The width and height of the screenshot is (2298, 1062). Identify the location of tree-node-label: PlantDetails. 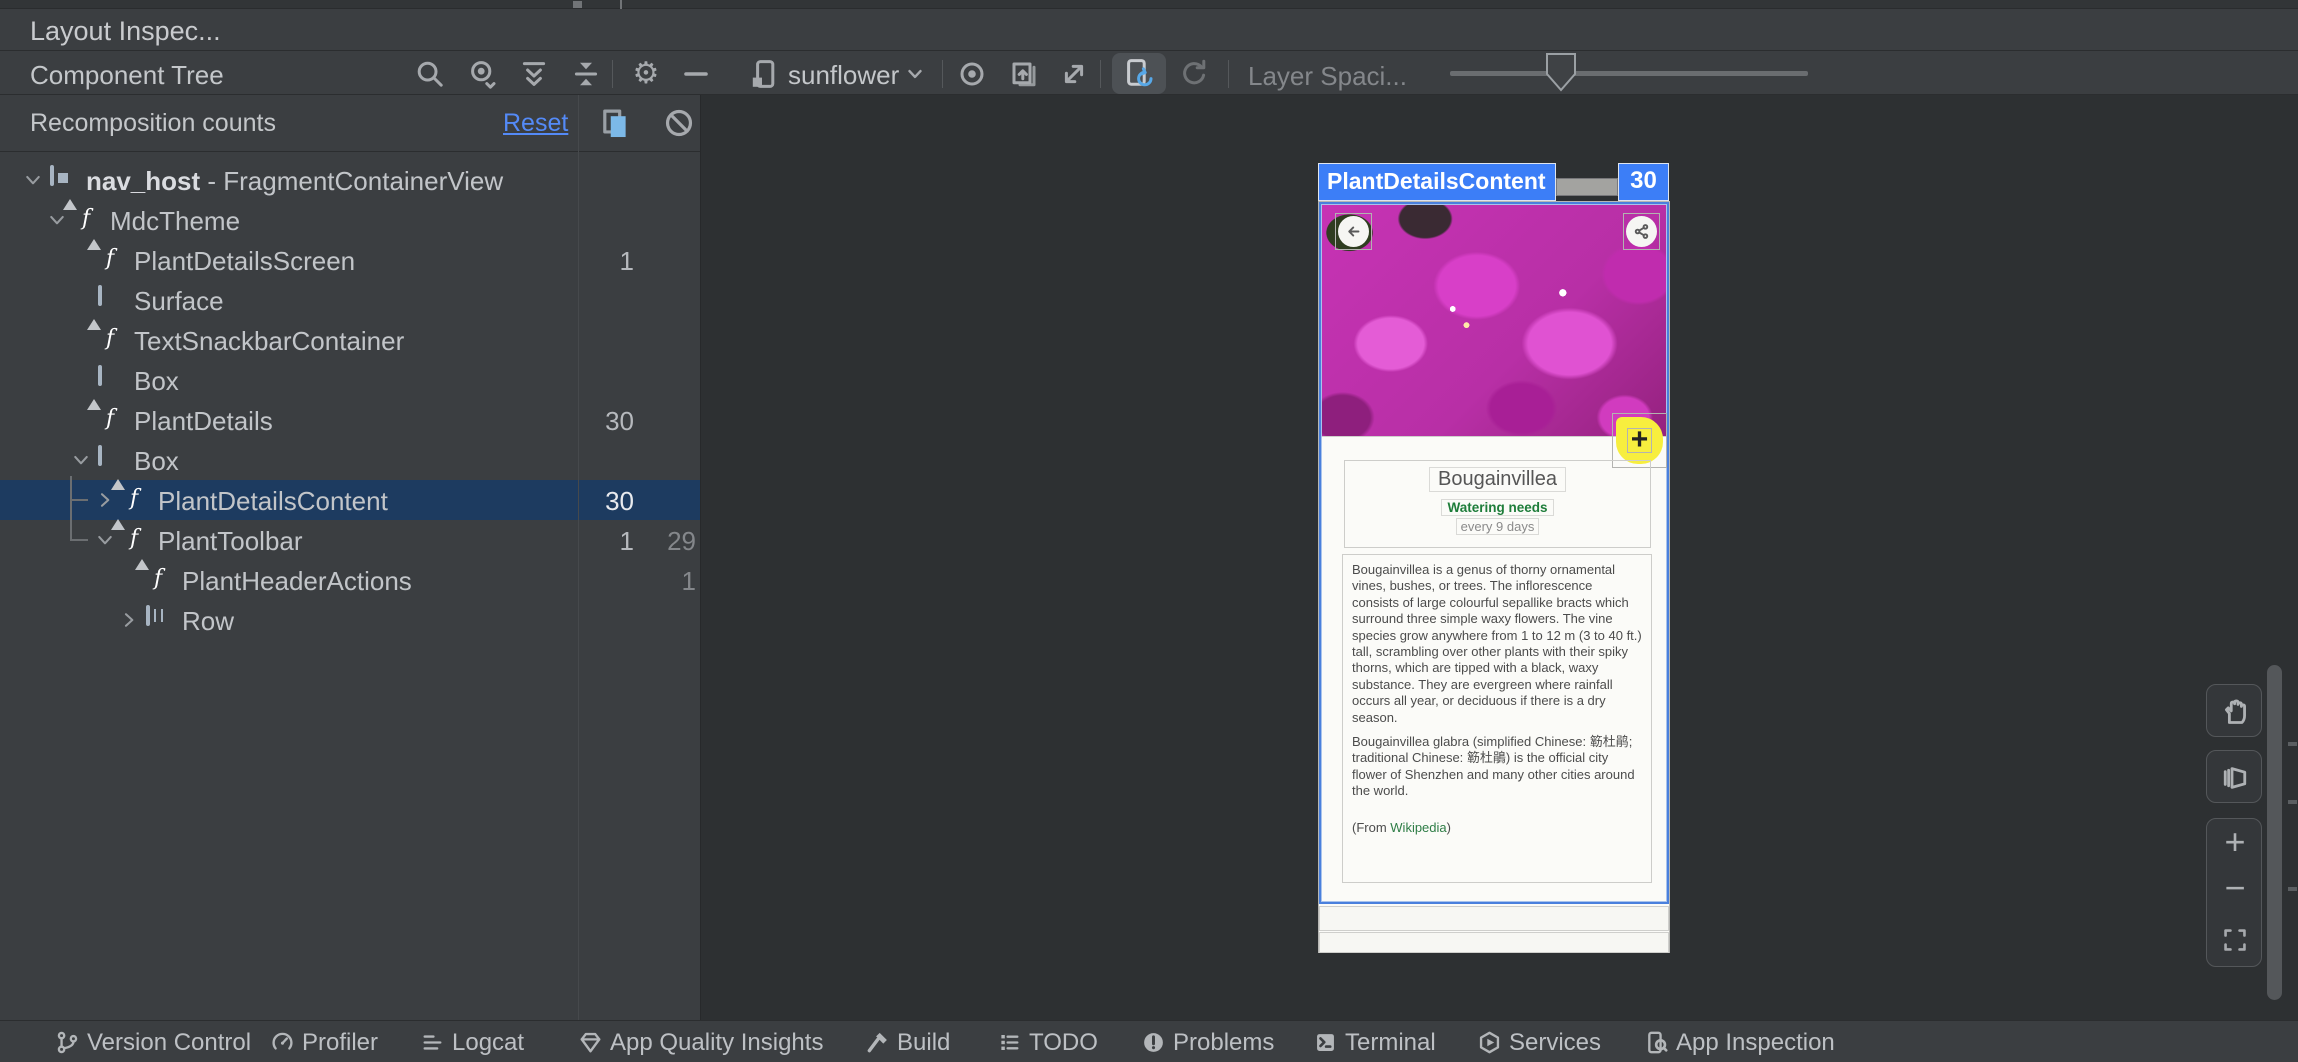
(203, 421).